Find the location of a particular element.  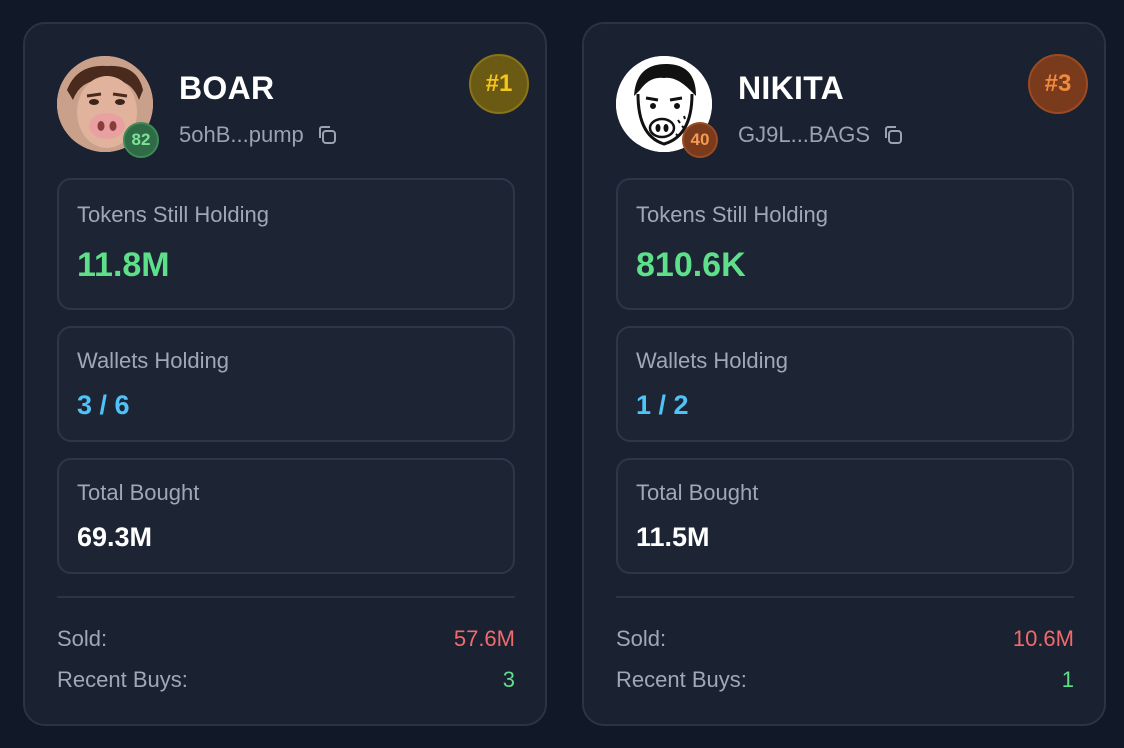

recent-buys-value: 3 is located at coordinates (508, 679).